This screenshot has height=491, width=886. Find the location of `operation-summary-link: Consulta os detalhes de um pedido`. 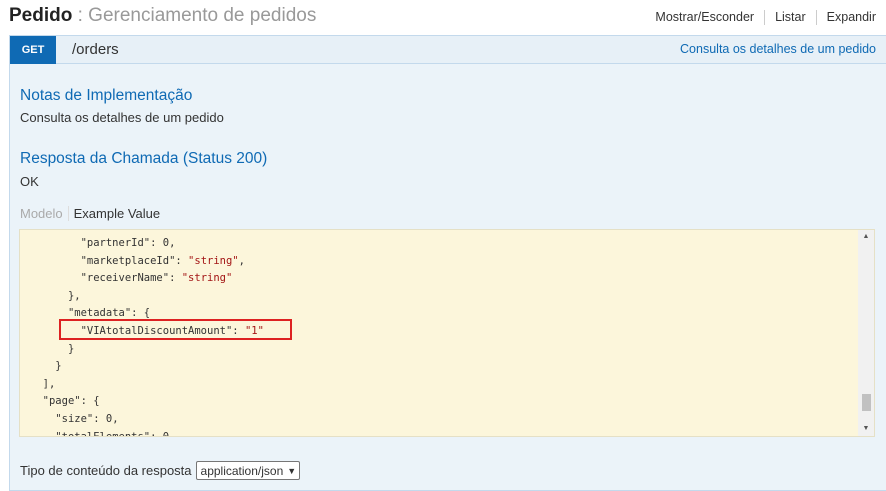

operation-summary-link: Consulta os detalhes de um pedido is located at coordinates (778, 49).